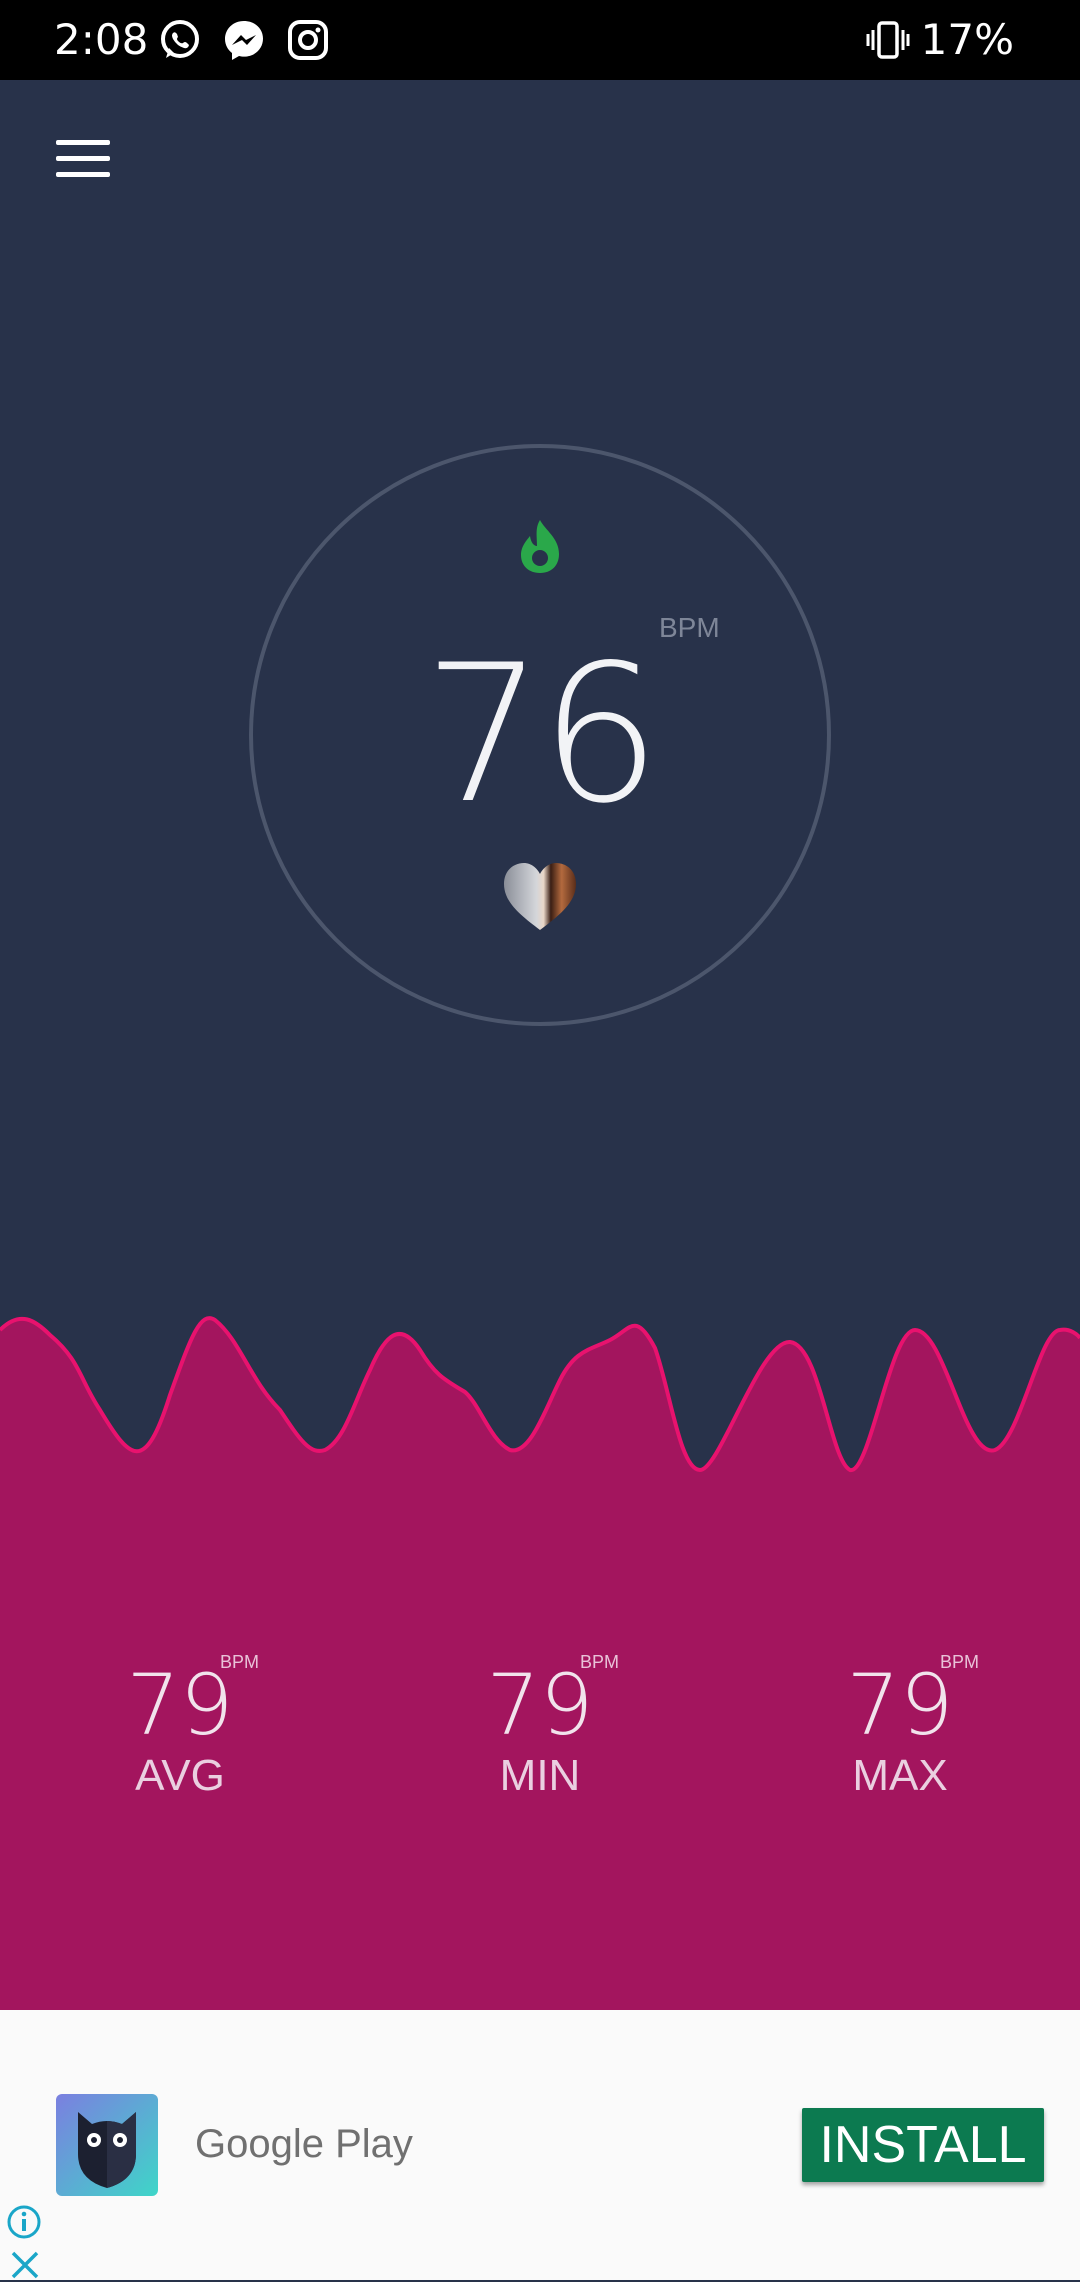 The width and height of the screenshot is (1080, 2282). What do you see at coordinates (540, 2145) in the screenshot?
I see `ad-banner: Google Play INSTALL` at bounding box center [540, 2145].